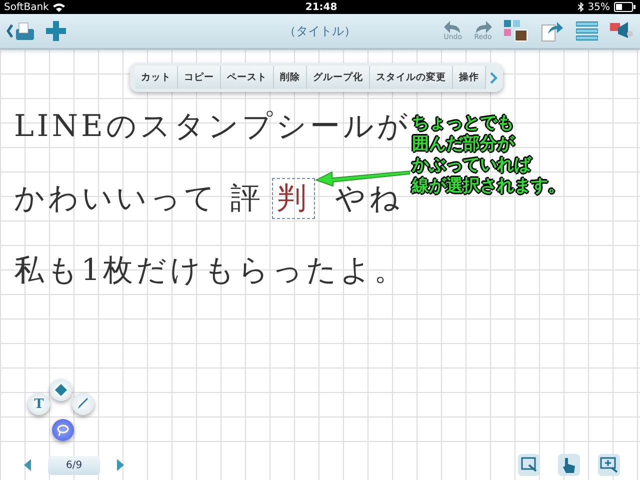 The width and height of the screenshot is (640, 480). What do you see at coordinates (587, 31) in the screenshot?
I see `menu-button` at bounding box center [587, 31].